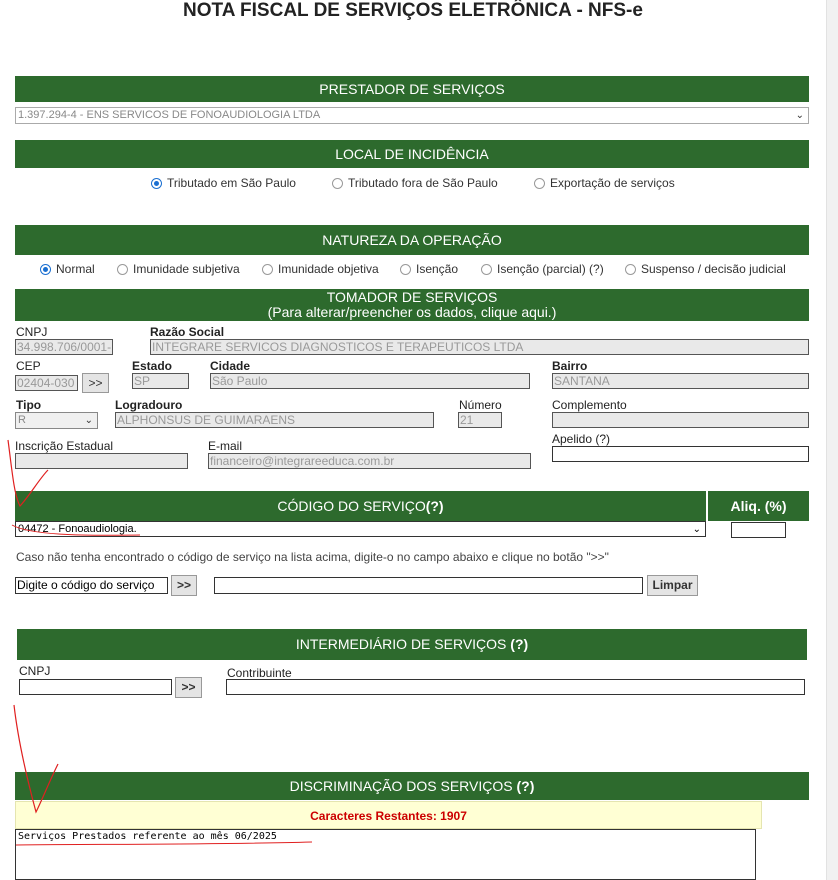 The height and width of the screenshot is (880, 838). I want to click on tomador-cnpj-field: 34.998.706/0001-, so click(64, 347).